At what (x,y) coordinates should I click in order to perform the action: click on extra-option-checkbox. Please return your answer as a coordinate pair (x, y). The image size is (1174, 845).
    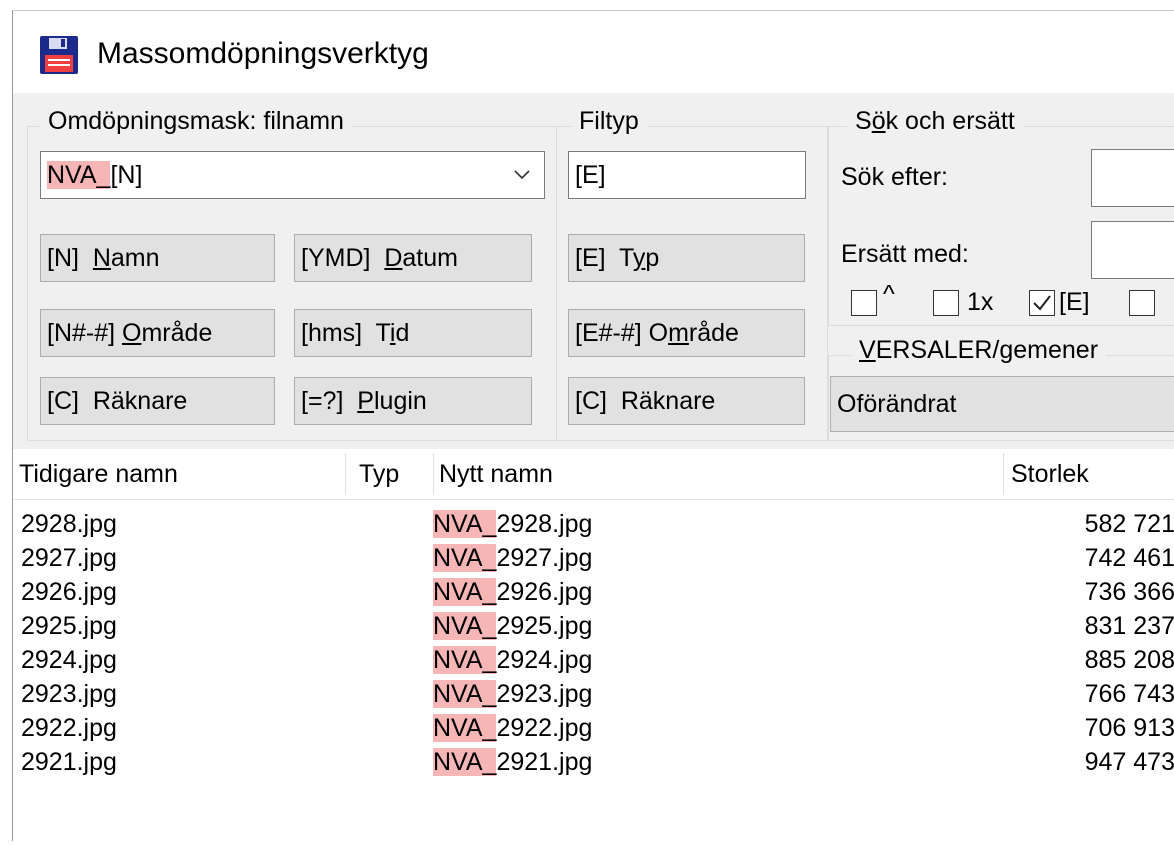
    Looking at the image, I should click on (1142, 303).